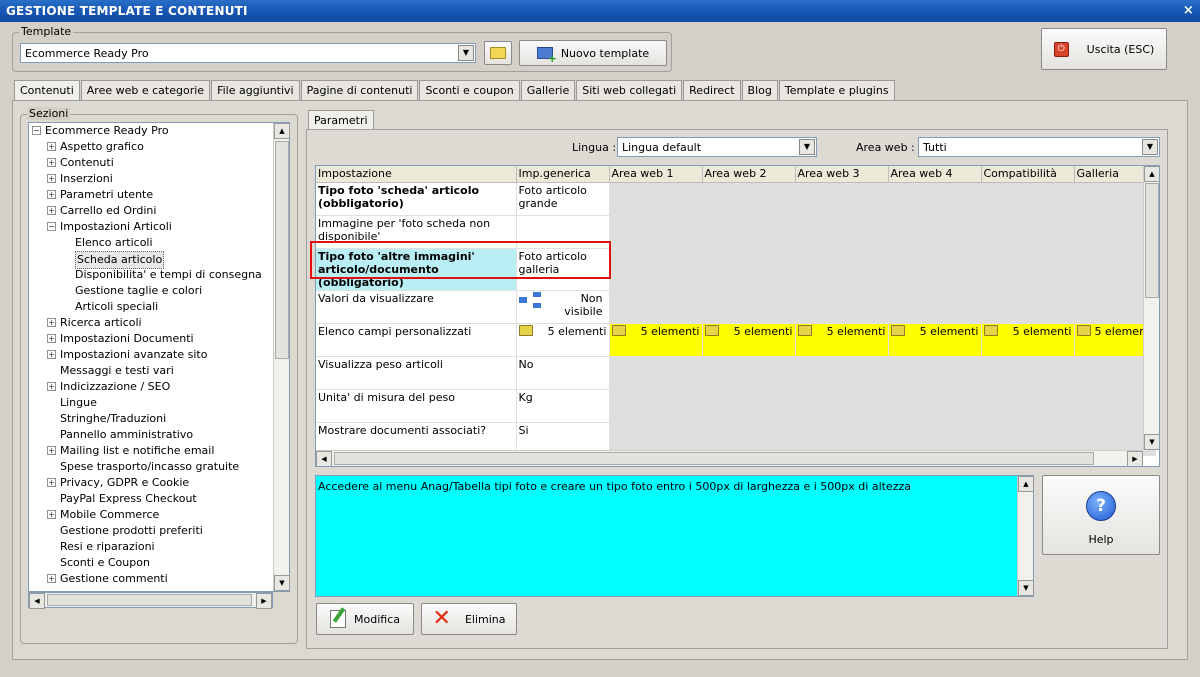 The height and width of the screenshot is (677, 1200). I want to click on scroll-thumb, so click(282, 250).